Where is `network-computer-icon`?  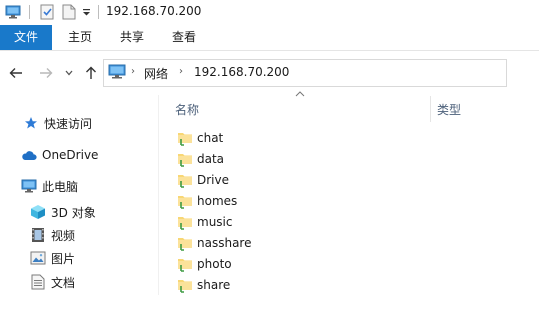
network-computer-icon is located at coordinates (117, 73).